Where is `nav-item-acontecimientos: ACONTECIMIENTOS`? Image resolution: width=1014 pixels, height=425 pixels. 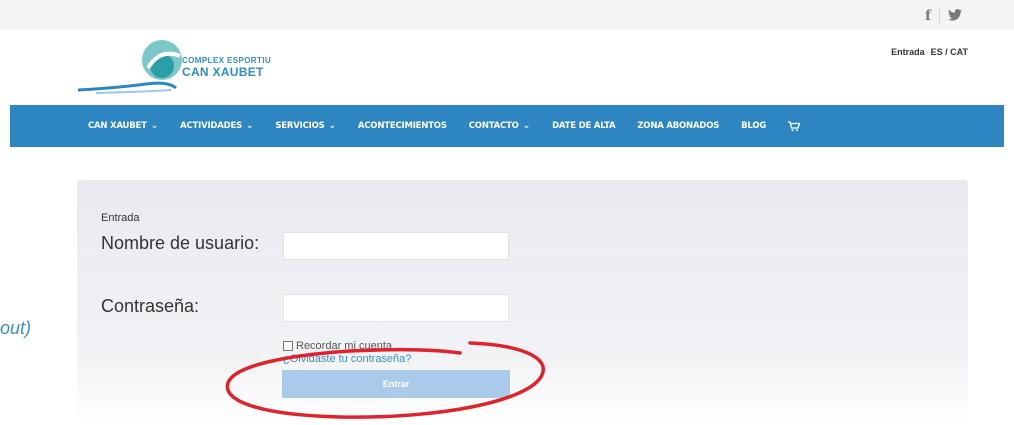
nav-item-acontecimientos: ACONTECIMIENTOS is located at coordinates (402, 126).